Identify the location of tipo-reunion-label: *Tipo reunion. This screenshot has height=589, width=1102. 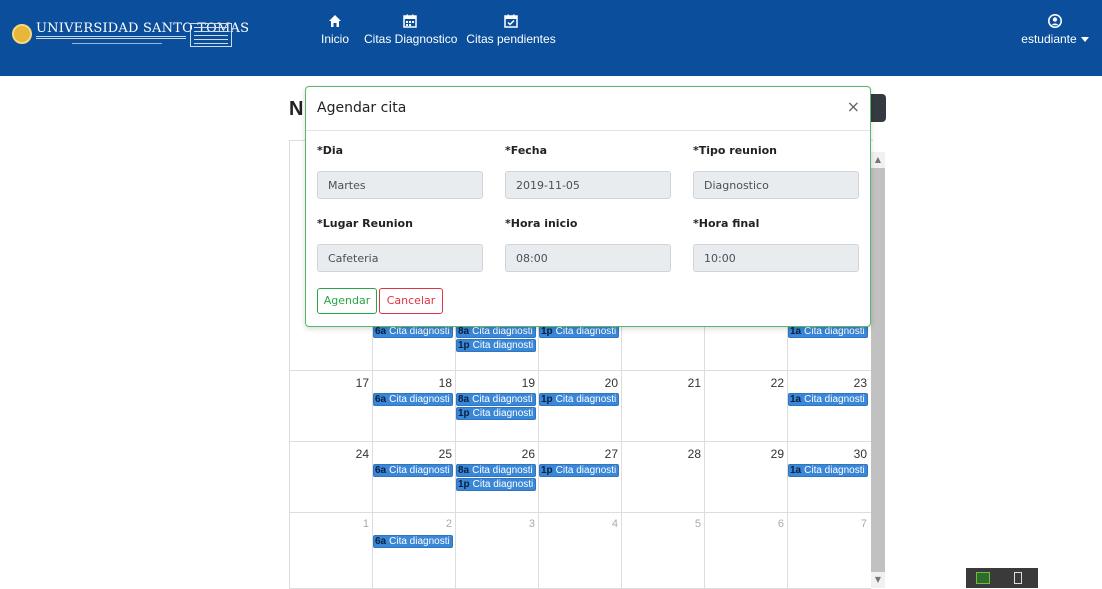
(735, 150).